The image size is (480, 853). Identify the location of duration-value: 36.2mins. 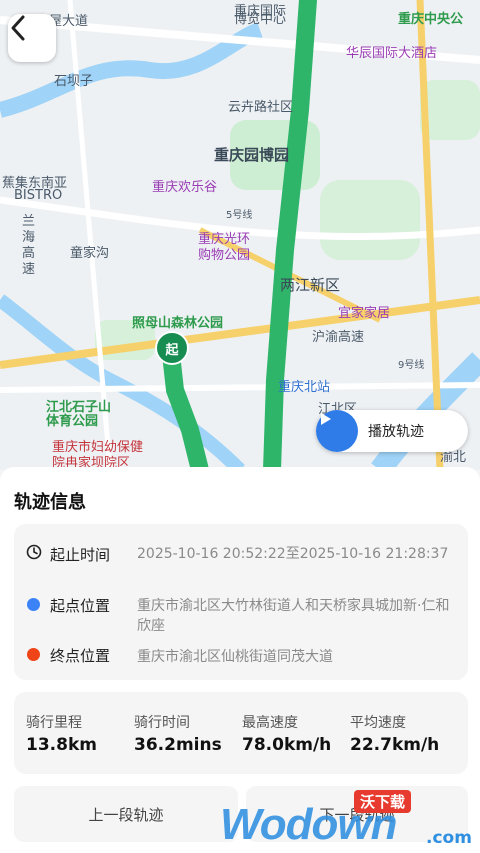
(178, 745).